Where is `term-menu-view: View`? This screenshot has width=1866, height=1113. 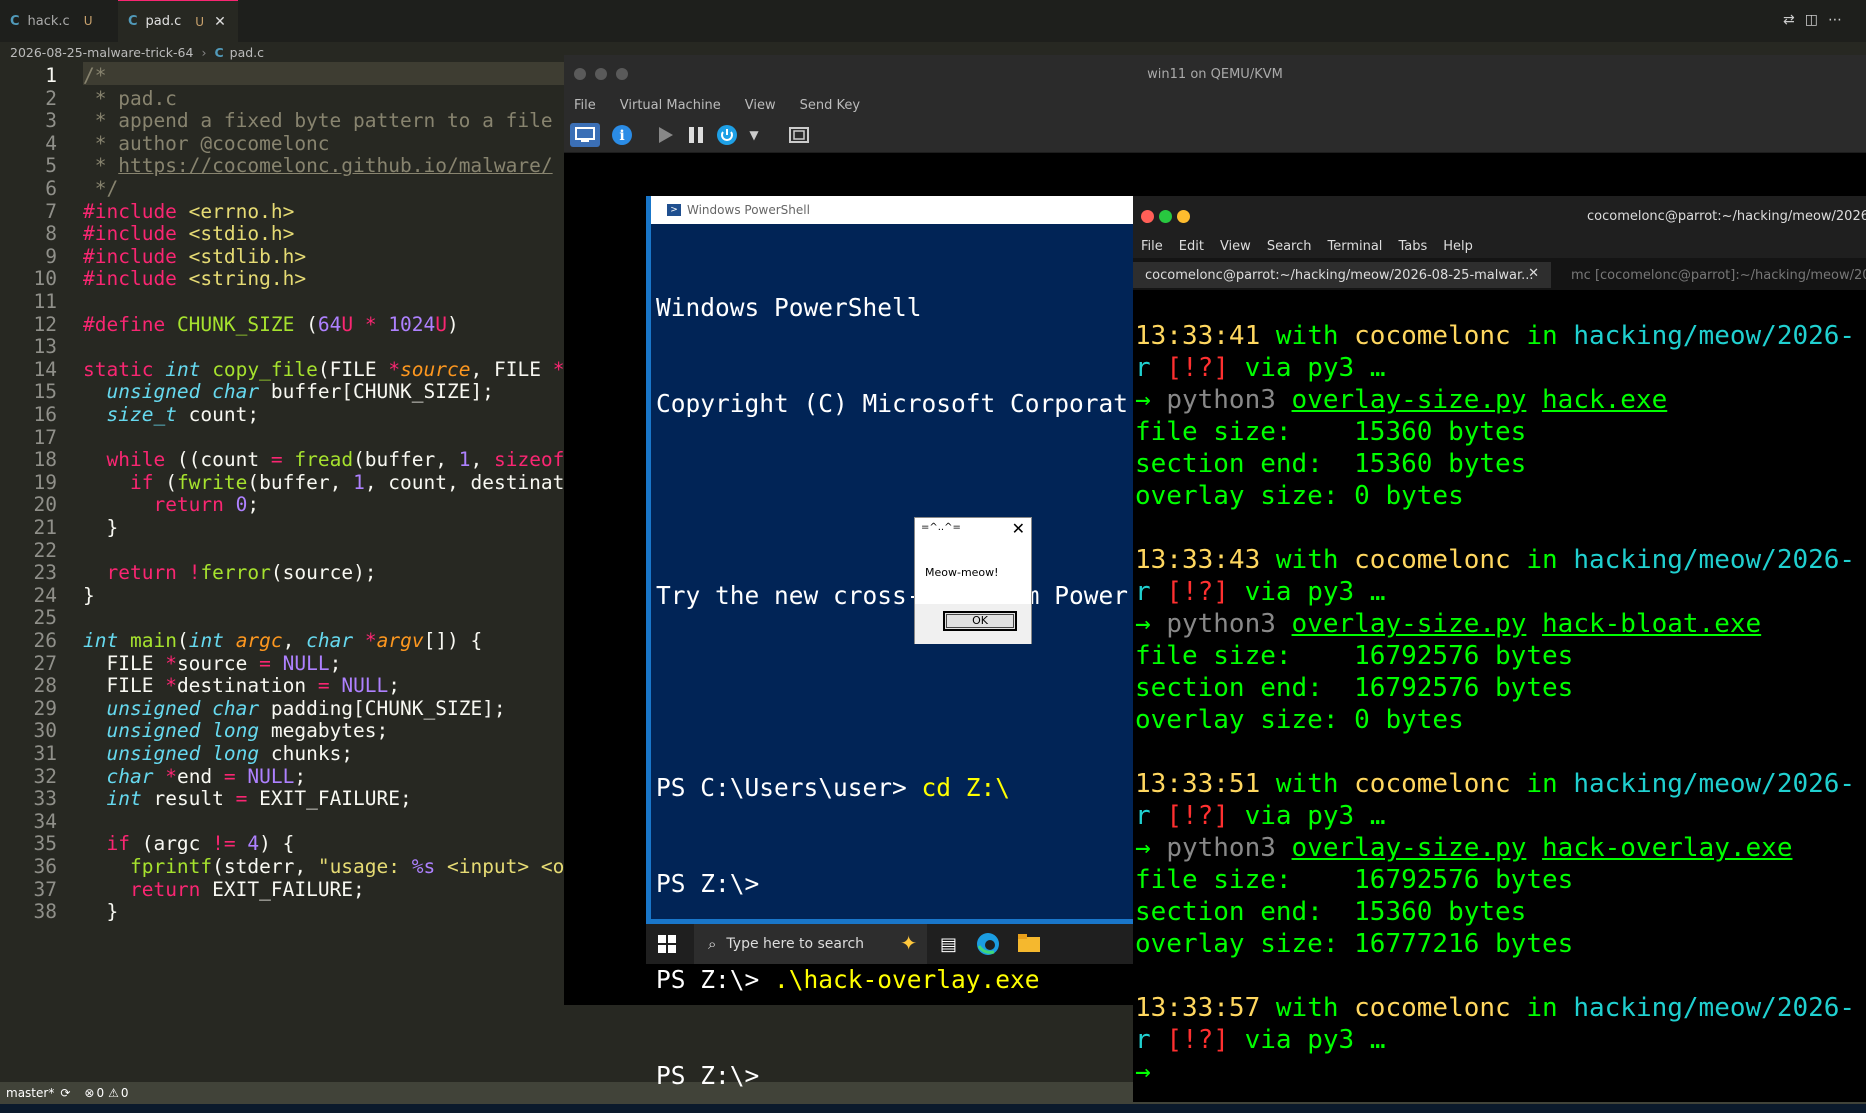
term-menu-view: View is located at coordinates (1235, 246).